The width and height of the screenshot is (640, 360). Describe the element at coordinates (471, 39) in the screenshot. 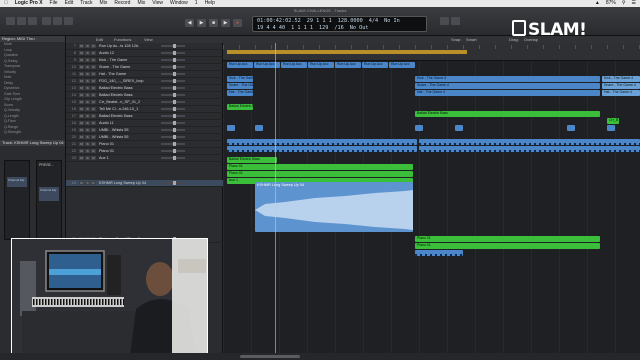

I see `snap-select: Smart` at that location.